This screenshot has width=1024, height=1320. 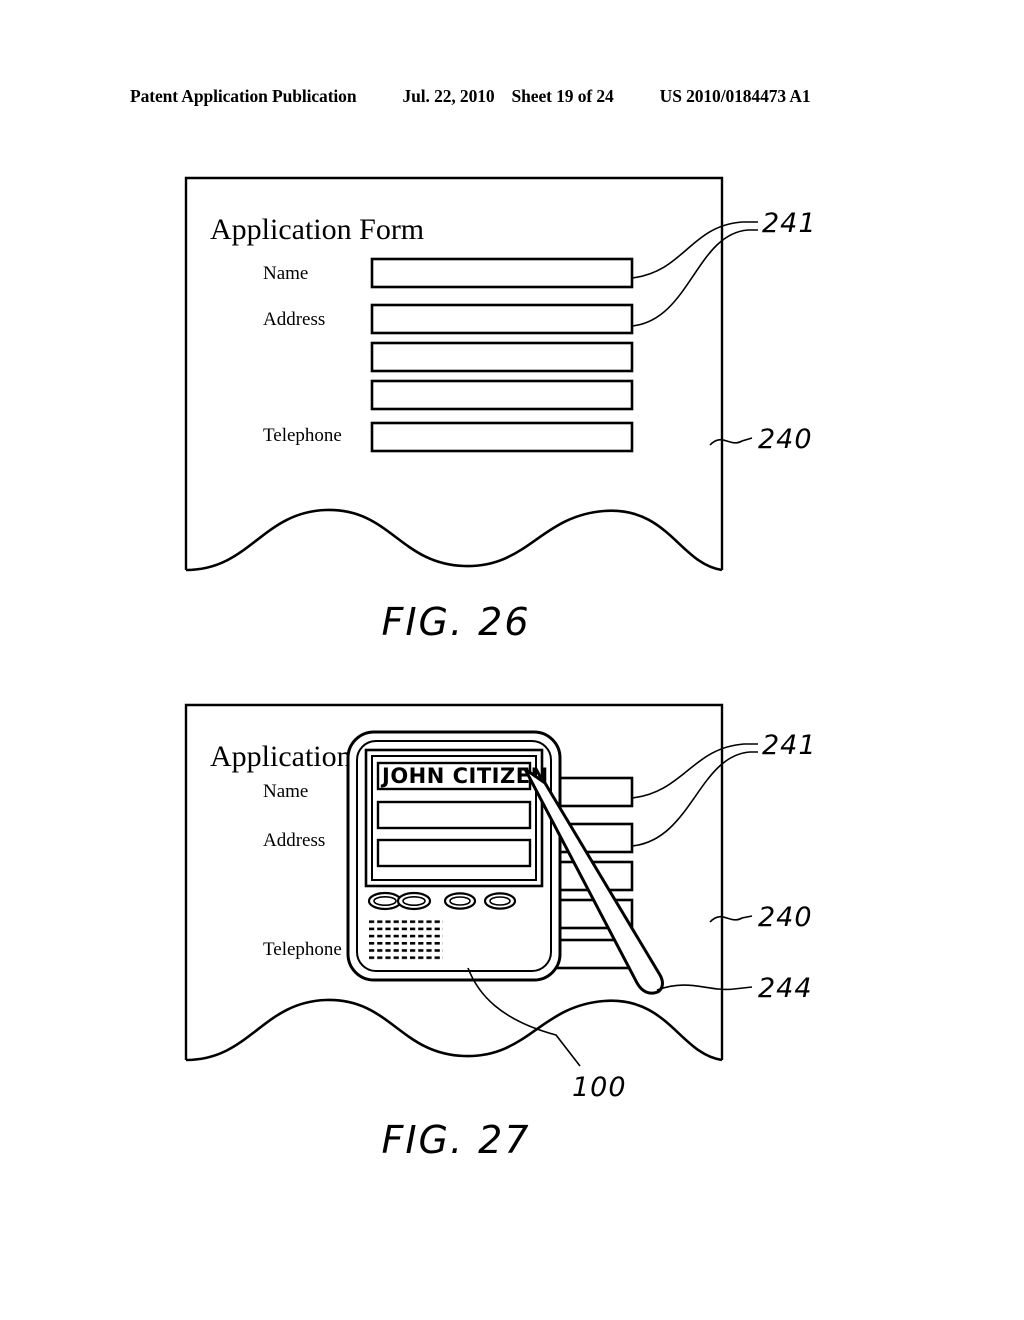 I want to click on device-handwriting-text: JOHN CITIZEN, so click(x=464, y=776).